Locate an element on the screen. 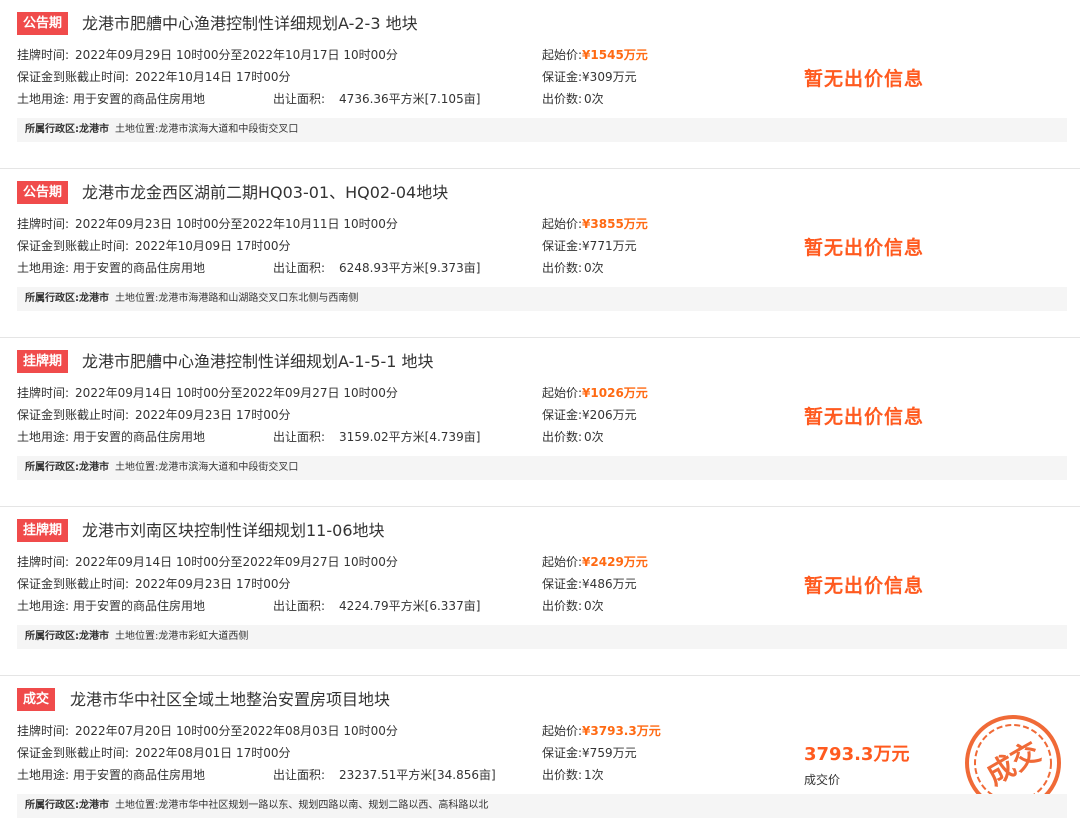  deposit-deadline-value: 2022年10月14日 17时00分 is located at coordinates (213, 77).